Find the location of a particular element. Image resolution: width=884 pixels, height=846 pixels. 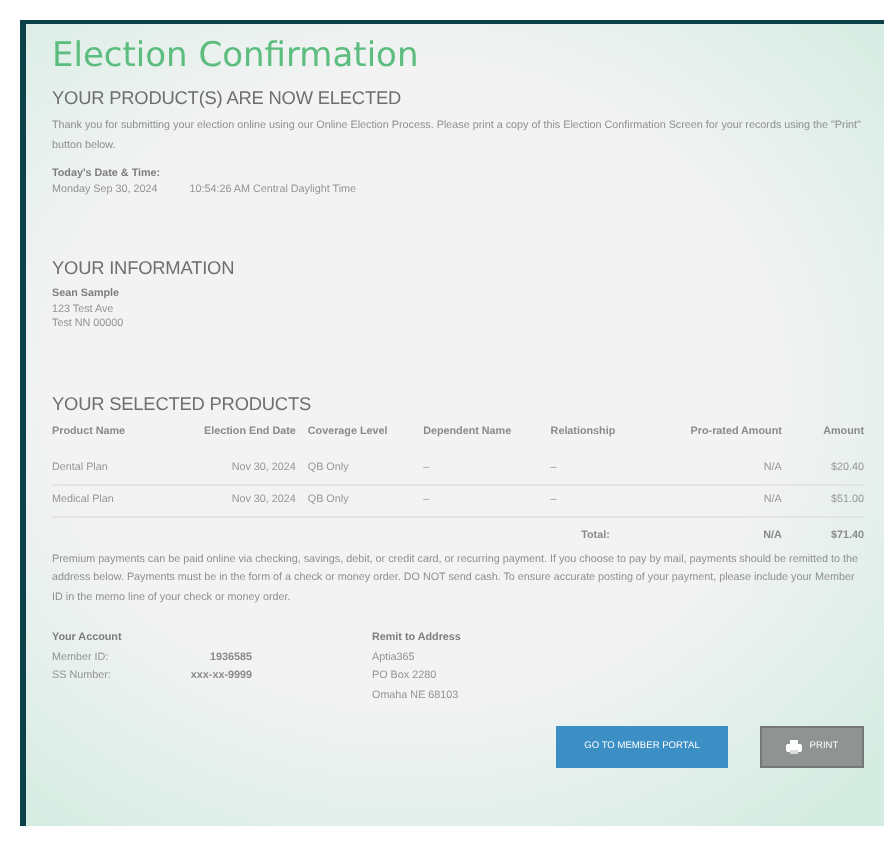

section-heading: YOUR SELECTED PRODUCTS is located at coordinates (183, 403).